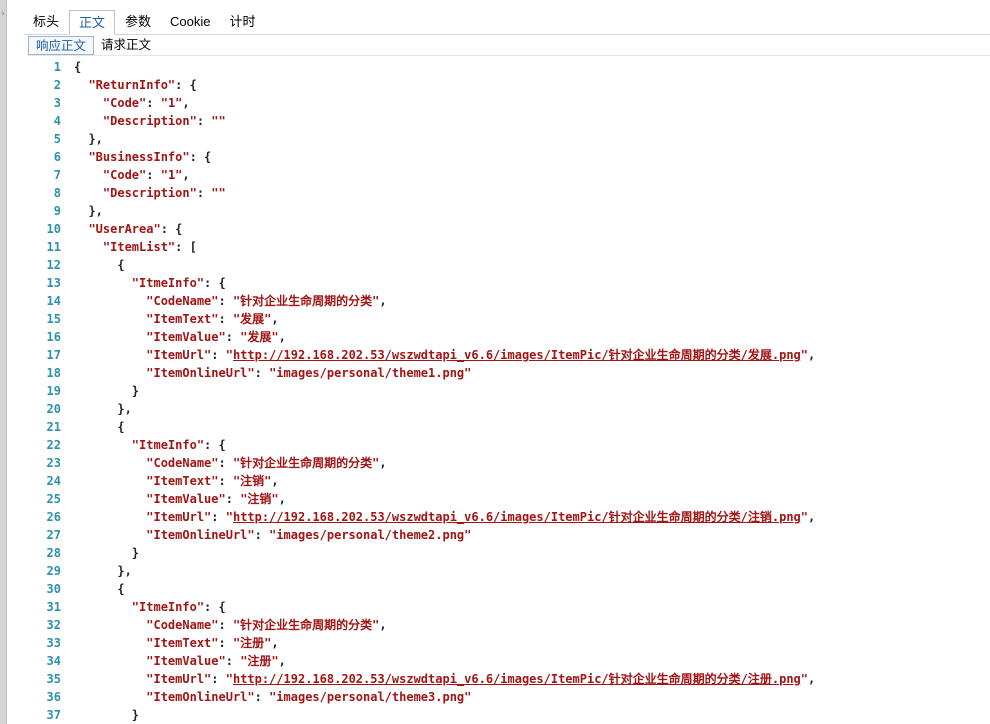 The height and width of the screenshot is (724, 990). Describe the element at coordinates (53, 355) in the screenshot. I see `line-number: 17` at that location.